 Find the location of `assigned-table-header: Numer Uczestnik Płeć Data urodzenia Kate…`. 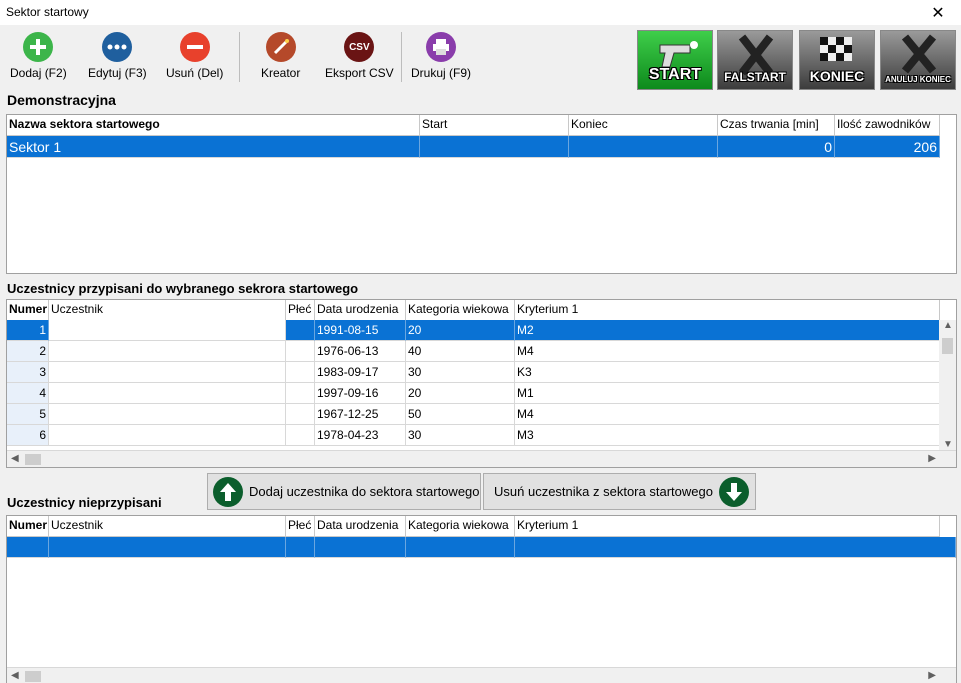

assigned-table-header: Numer Uczestnik Płeć Data urodzenia Kate… is located at coordinates (473, 310).